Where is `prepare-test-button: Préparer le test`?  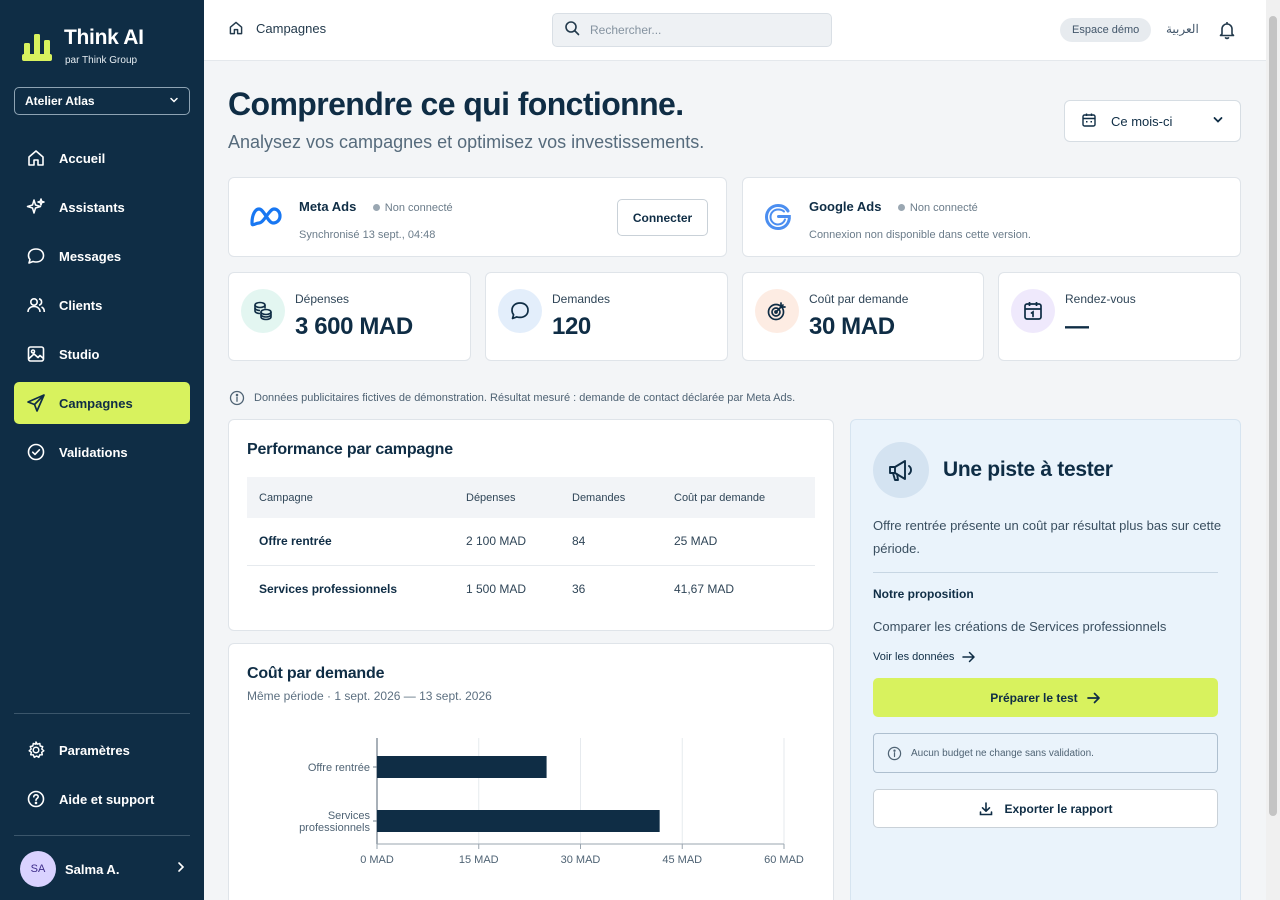
prepare-test-button: Préparer le test is located at coordinates (1045, 697).